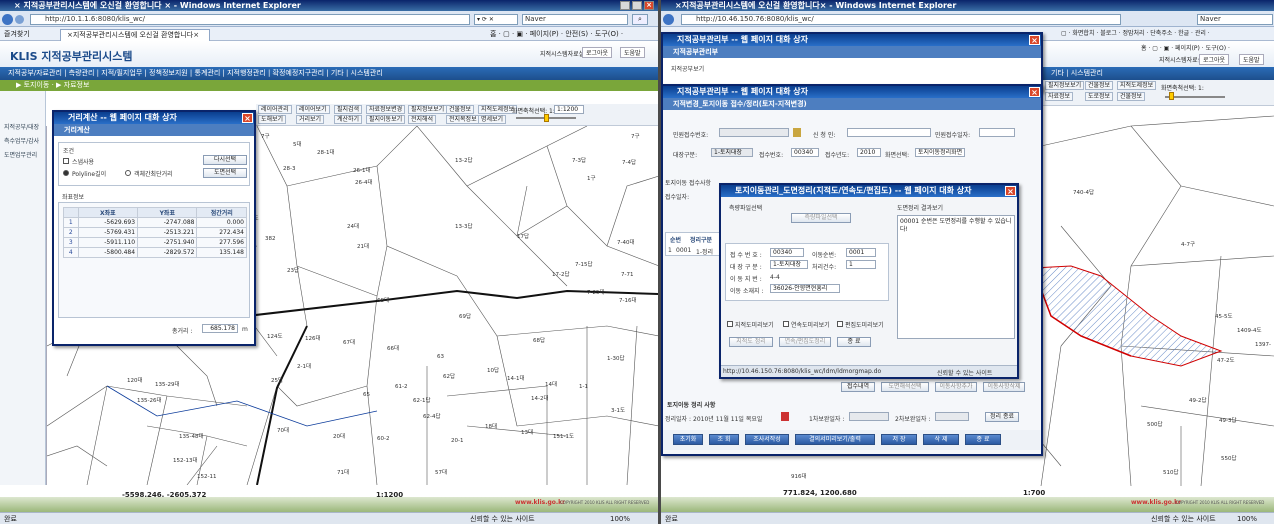  Describe the element at coordinates (1185, 47) in the screenshot. I see `ie-command-menu: 홈 · ▢ · ▣ · 페이지(P) · 도구(O) ·` at that location.